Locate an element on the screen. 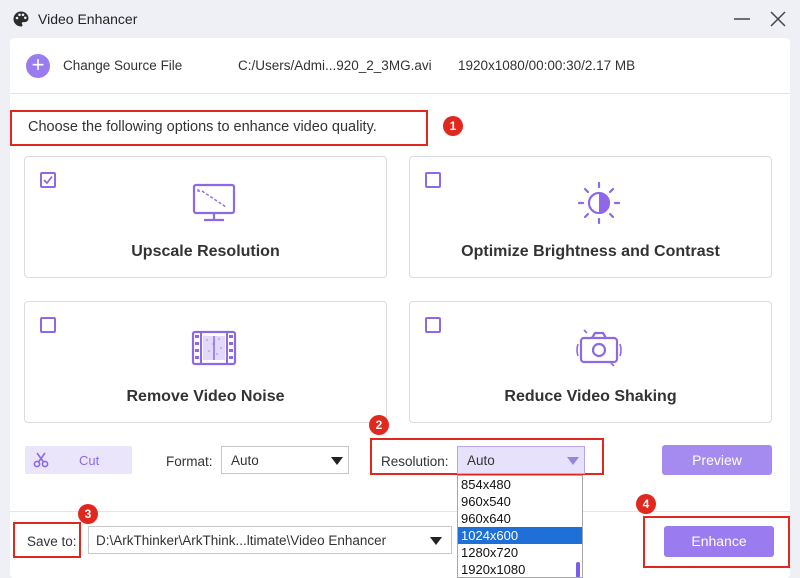 The width and height of the screenshot is (800, 578). resolution-option: 960x640 is located at coordinates (520, 518).